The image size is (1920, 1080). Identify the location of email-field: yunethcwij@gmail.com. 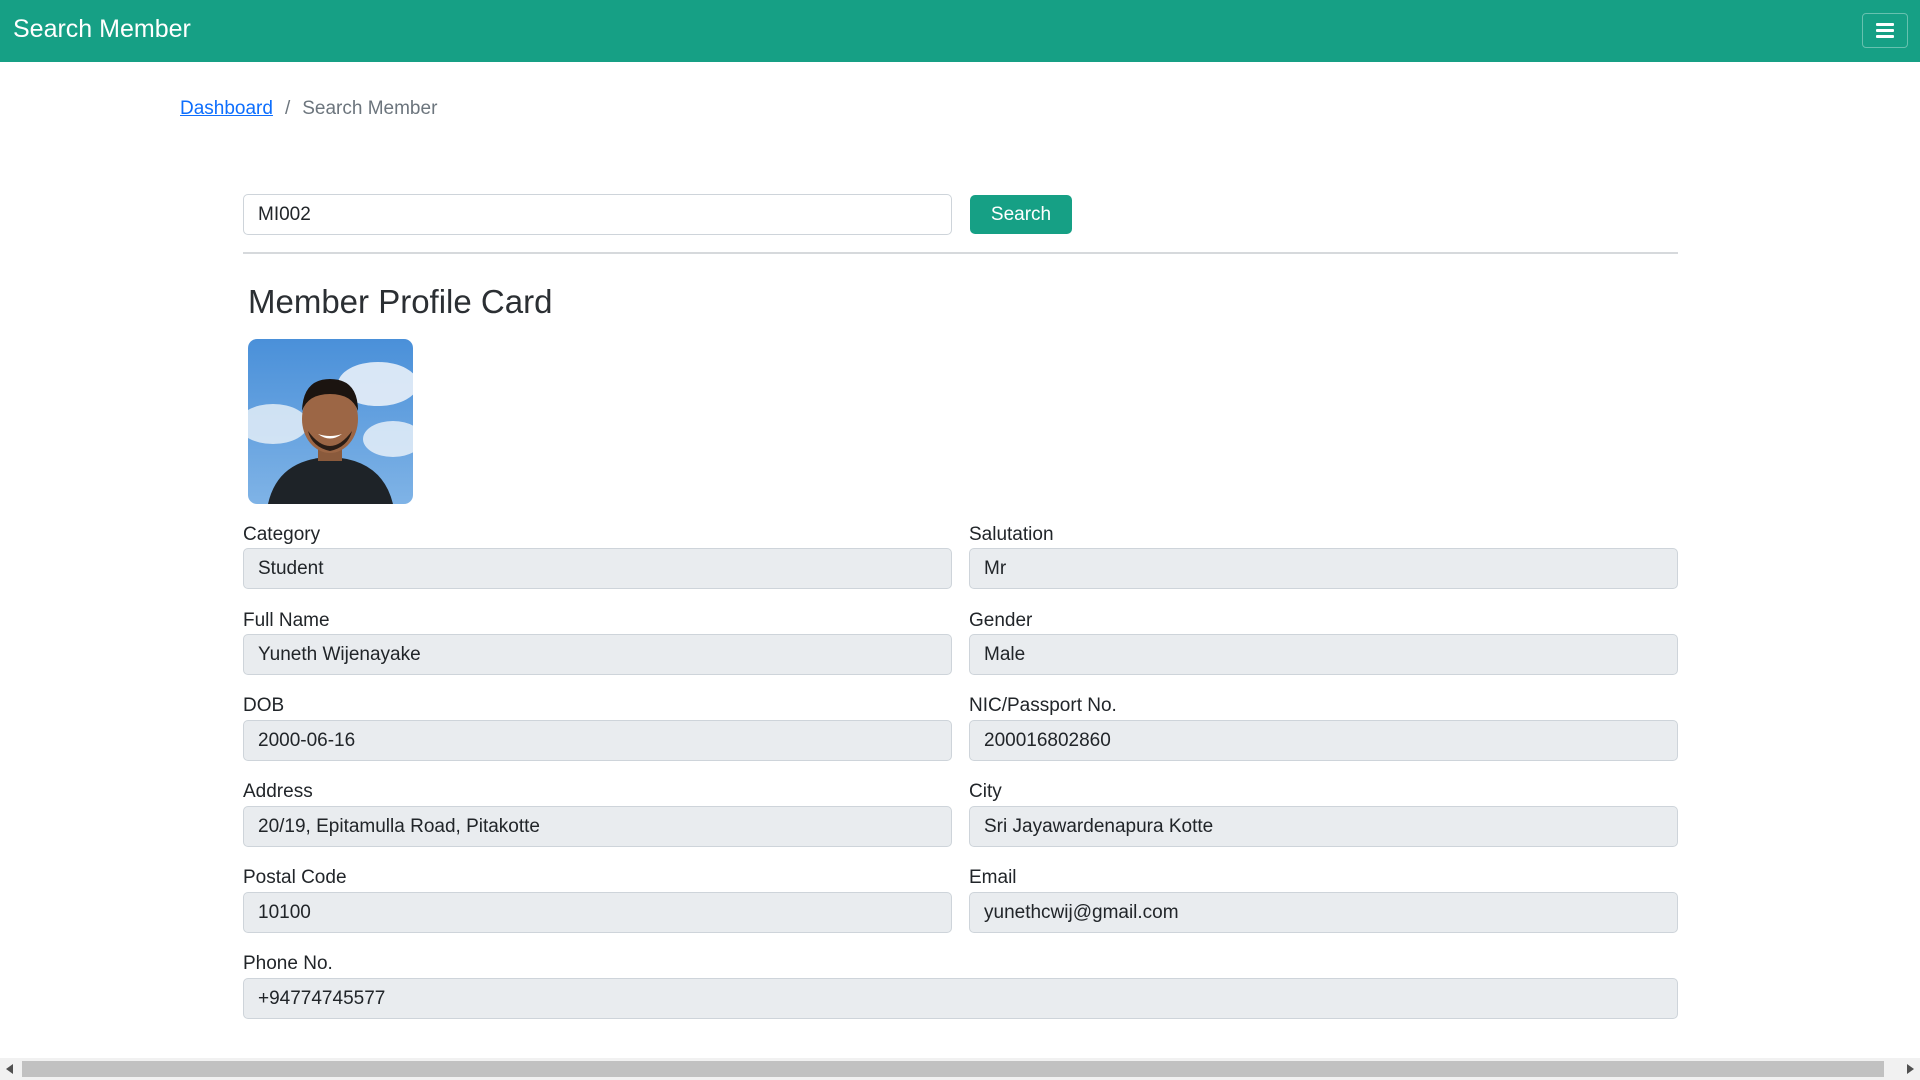
(1323, 912).